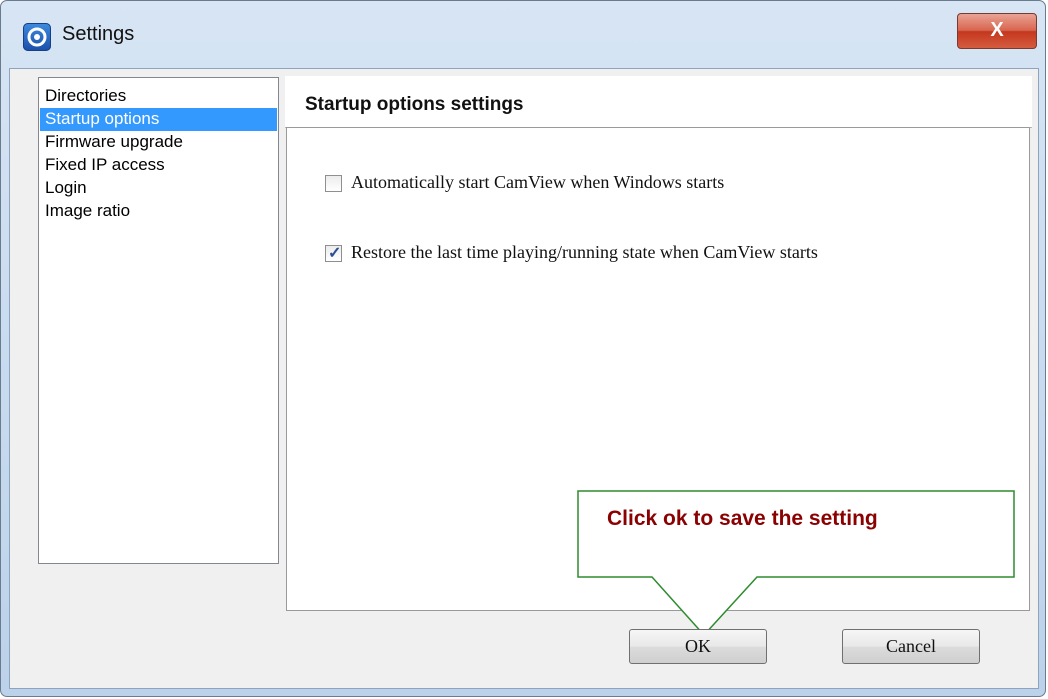  Describe the element at coordinates (158, 188) in the screenshot. I see `nav-item-login: Login` at that location.